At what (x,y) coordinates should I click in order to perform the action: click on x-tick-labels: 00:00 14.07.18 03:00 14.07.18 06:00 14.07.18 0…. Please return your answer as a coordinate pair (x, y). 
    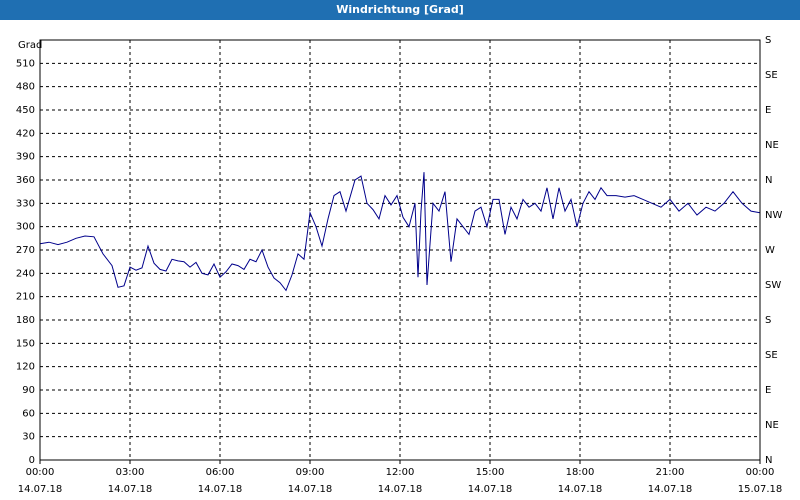
    Looking at the image, I should click on (400, 481).